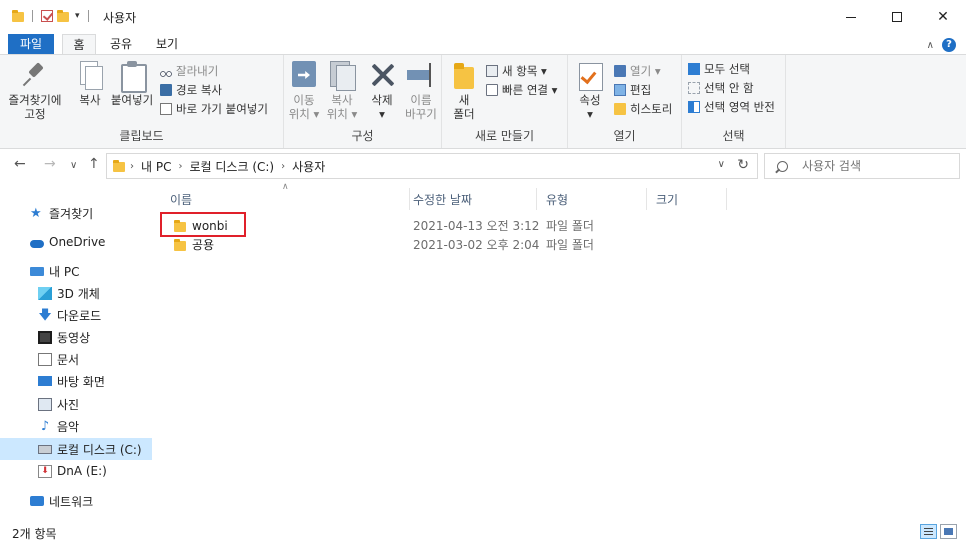 The height and width of the screenshot is (547, 966). I want to click on copy-button: 복사, so click(90, 84).